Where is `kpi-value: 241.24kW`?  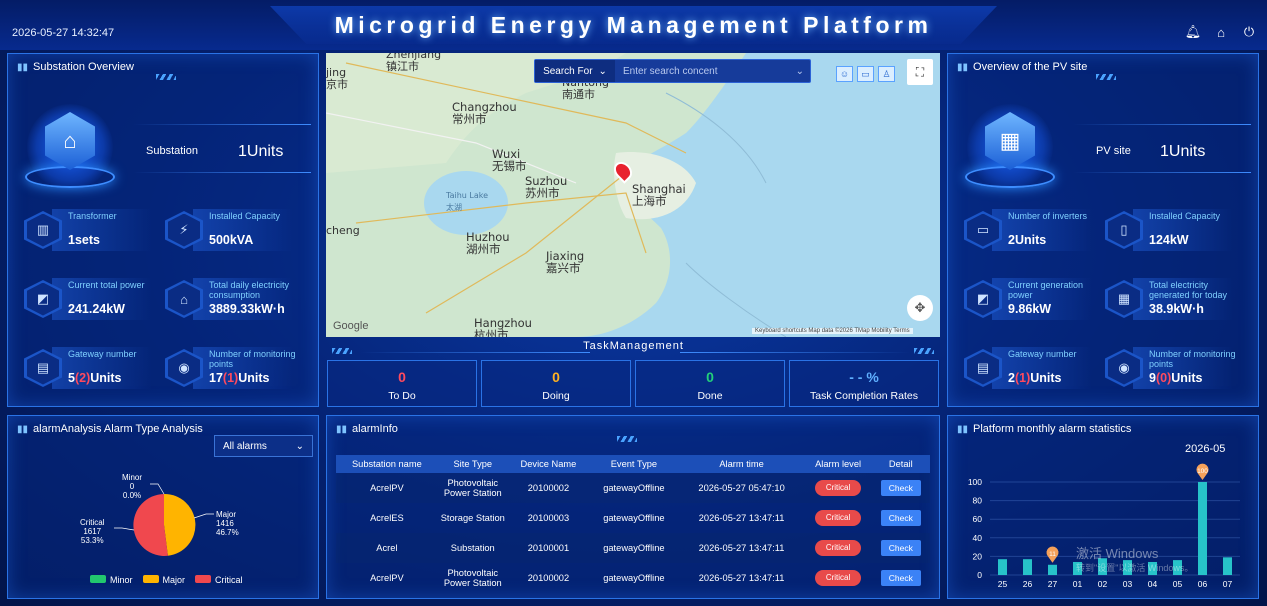
kpi-value: 241.24kW is located at coordinates (96, 309).